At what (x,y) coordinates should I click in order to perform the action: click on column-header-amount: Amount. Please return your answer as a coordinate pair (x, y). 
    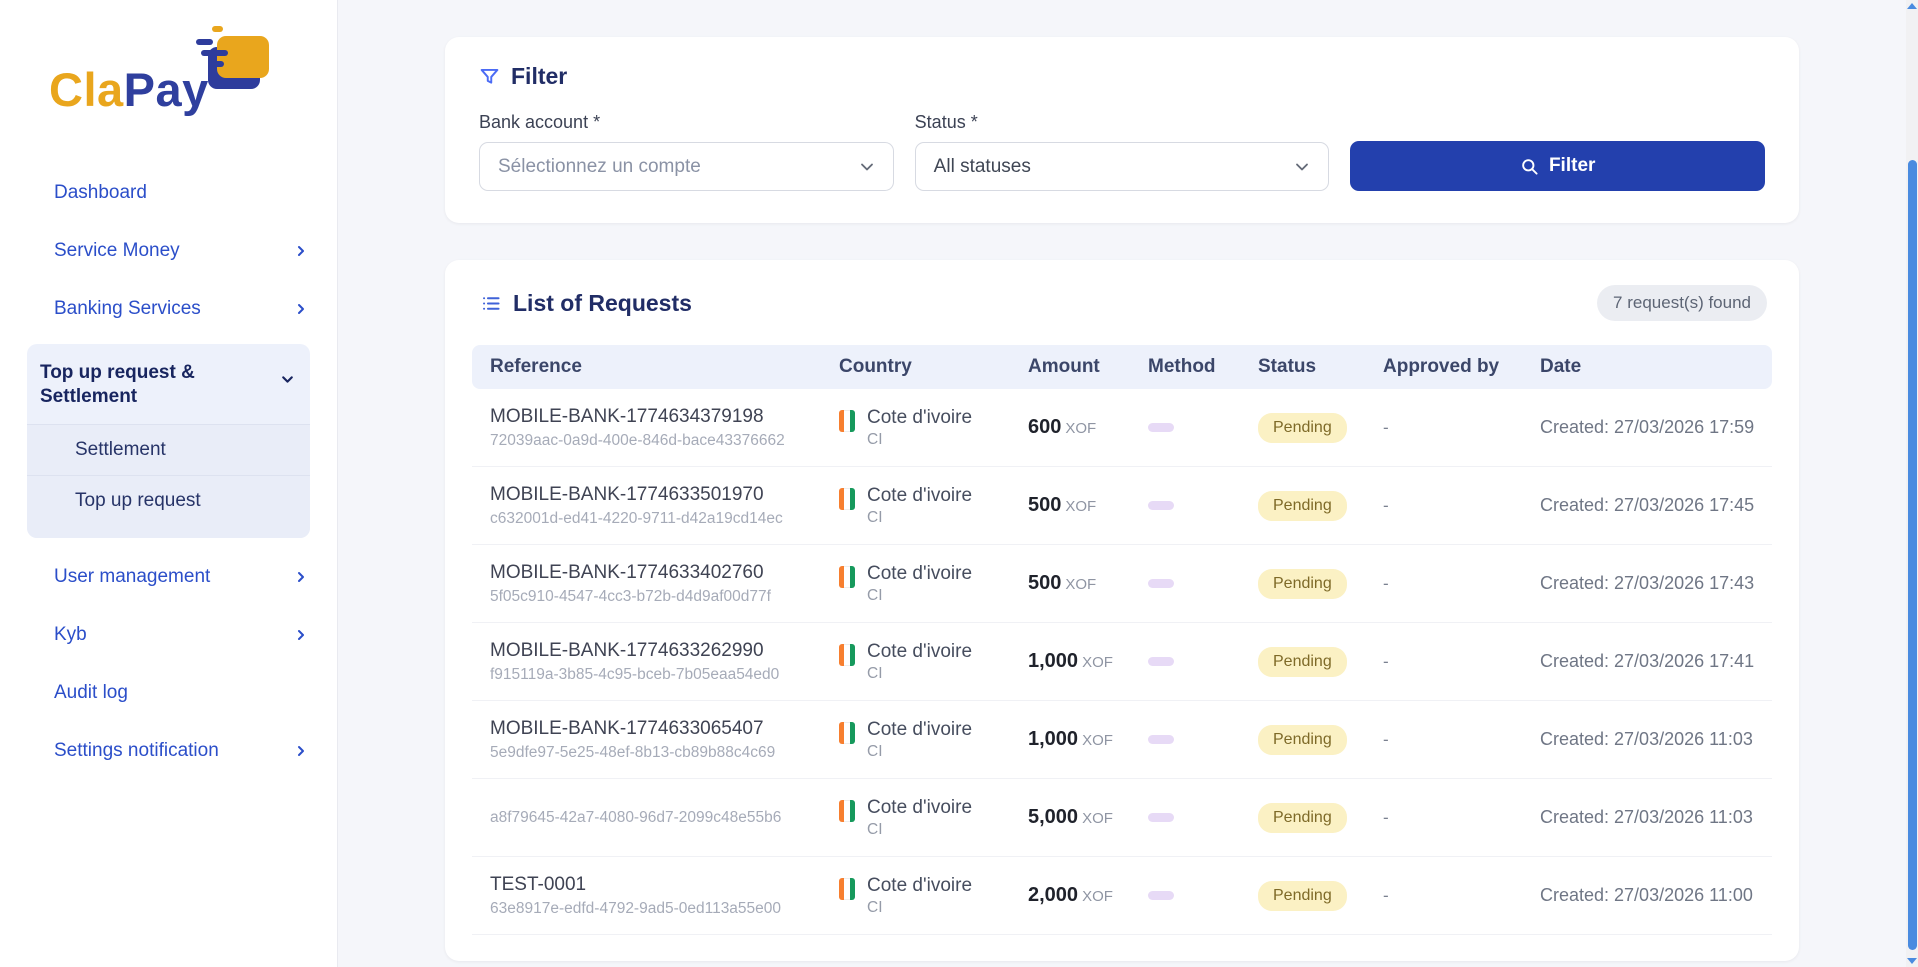
    Looking at the image, I should click on (1064, 366).